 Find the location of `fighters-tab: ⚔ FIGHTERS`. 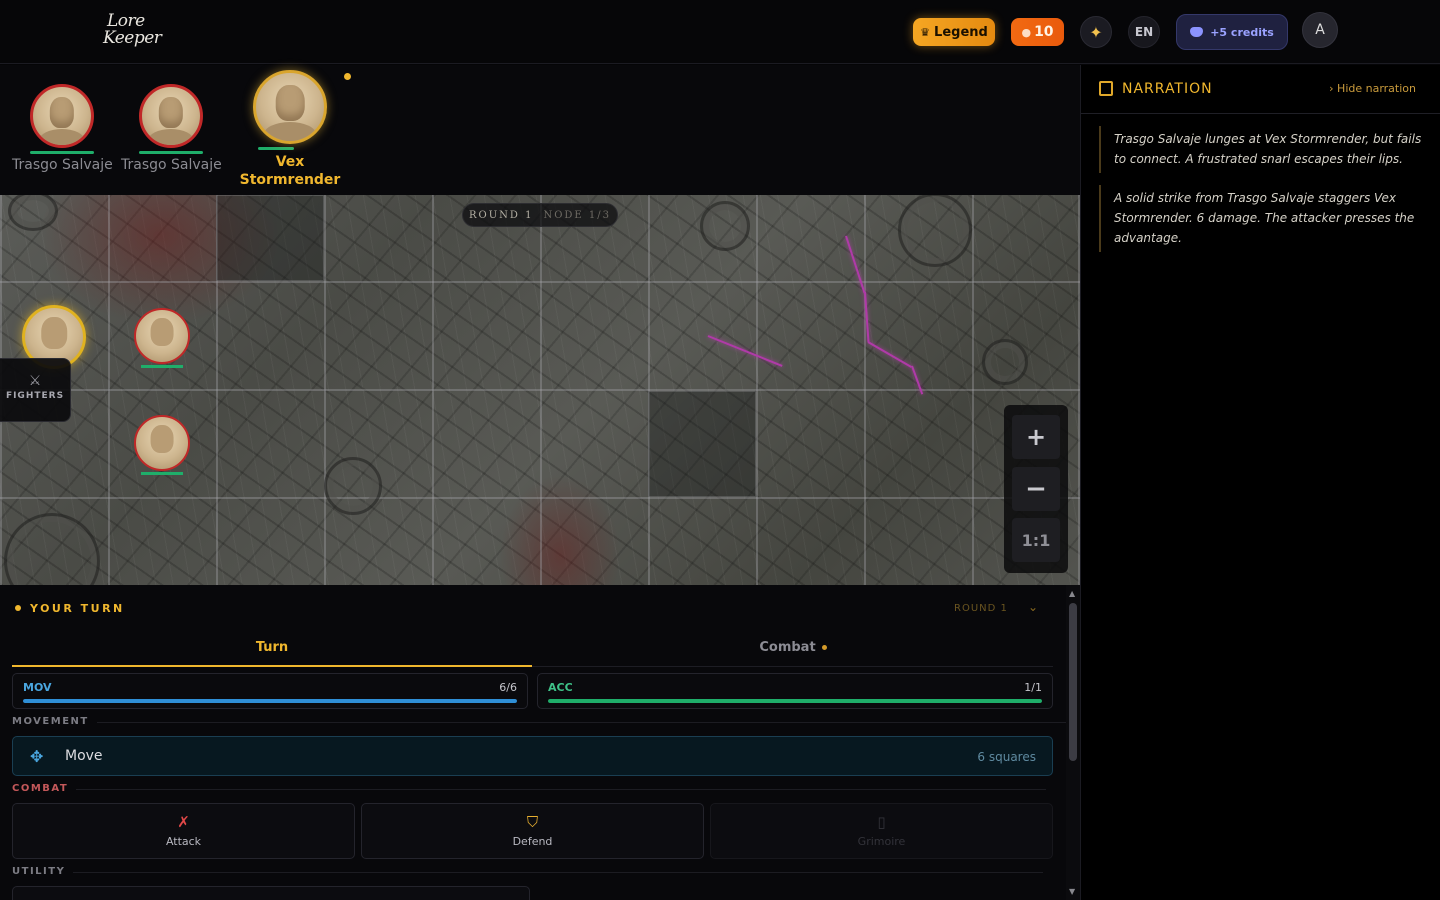

fighters-tab: ⚔ FIGHTERS is located at coordinates (35, 390).